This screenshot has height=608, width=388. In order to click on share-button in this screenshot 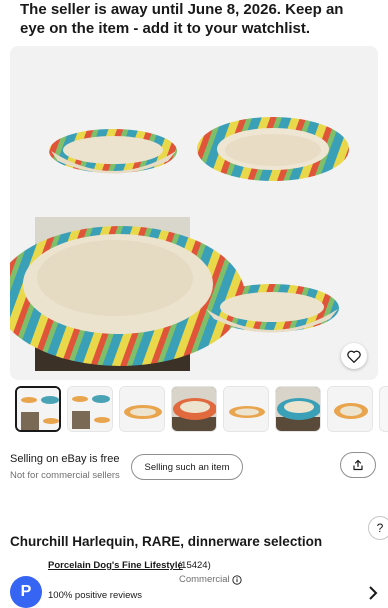, I will do `click(358, 465)`.